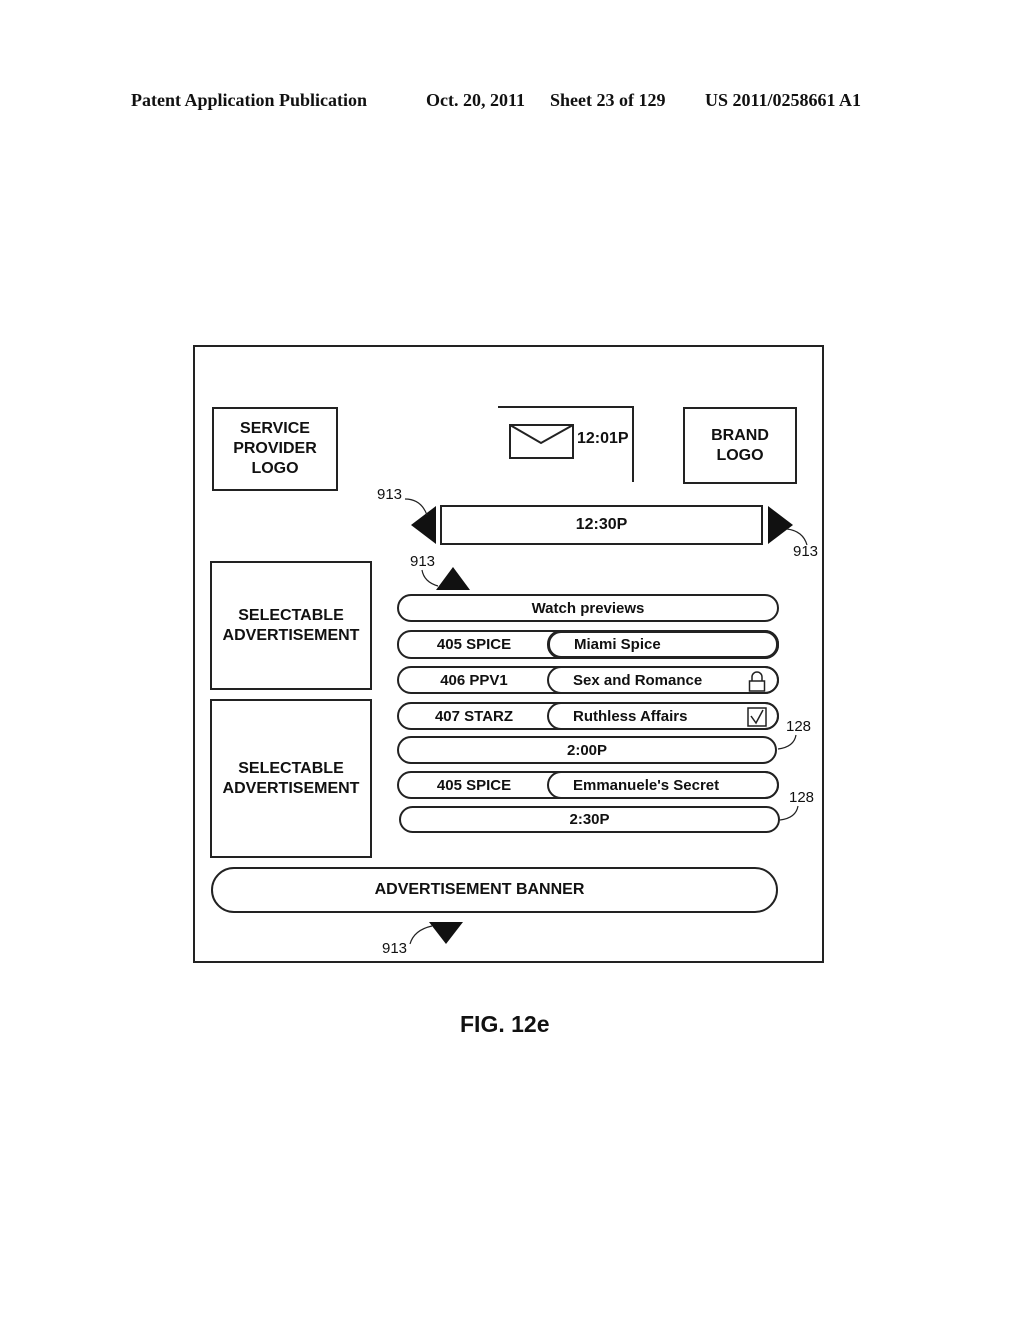  Describe the element at coordinates (646, 785) in the screenshot. I see `listing-program-title: Emmanuele's Secret` at that location.